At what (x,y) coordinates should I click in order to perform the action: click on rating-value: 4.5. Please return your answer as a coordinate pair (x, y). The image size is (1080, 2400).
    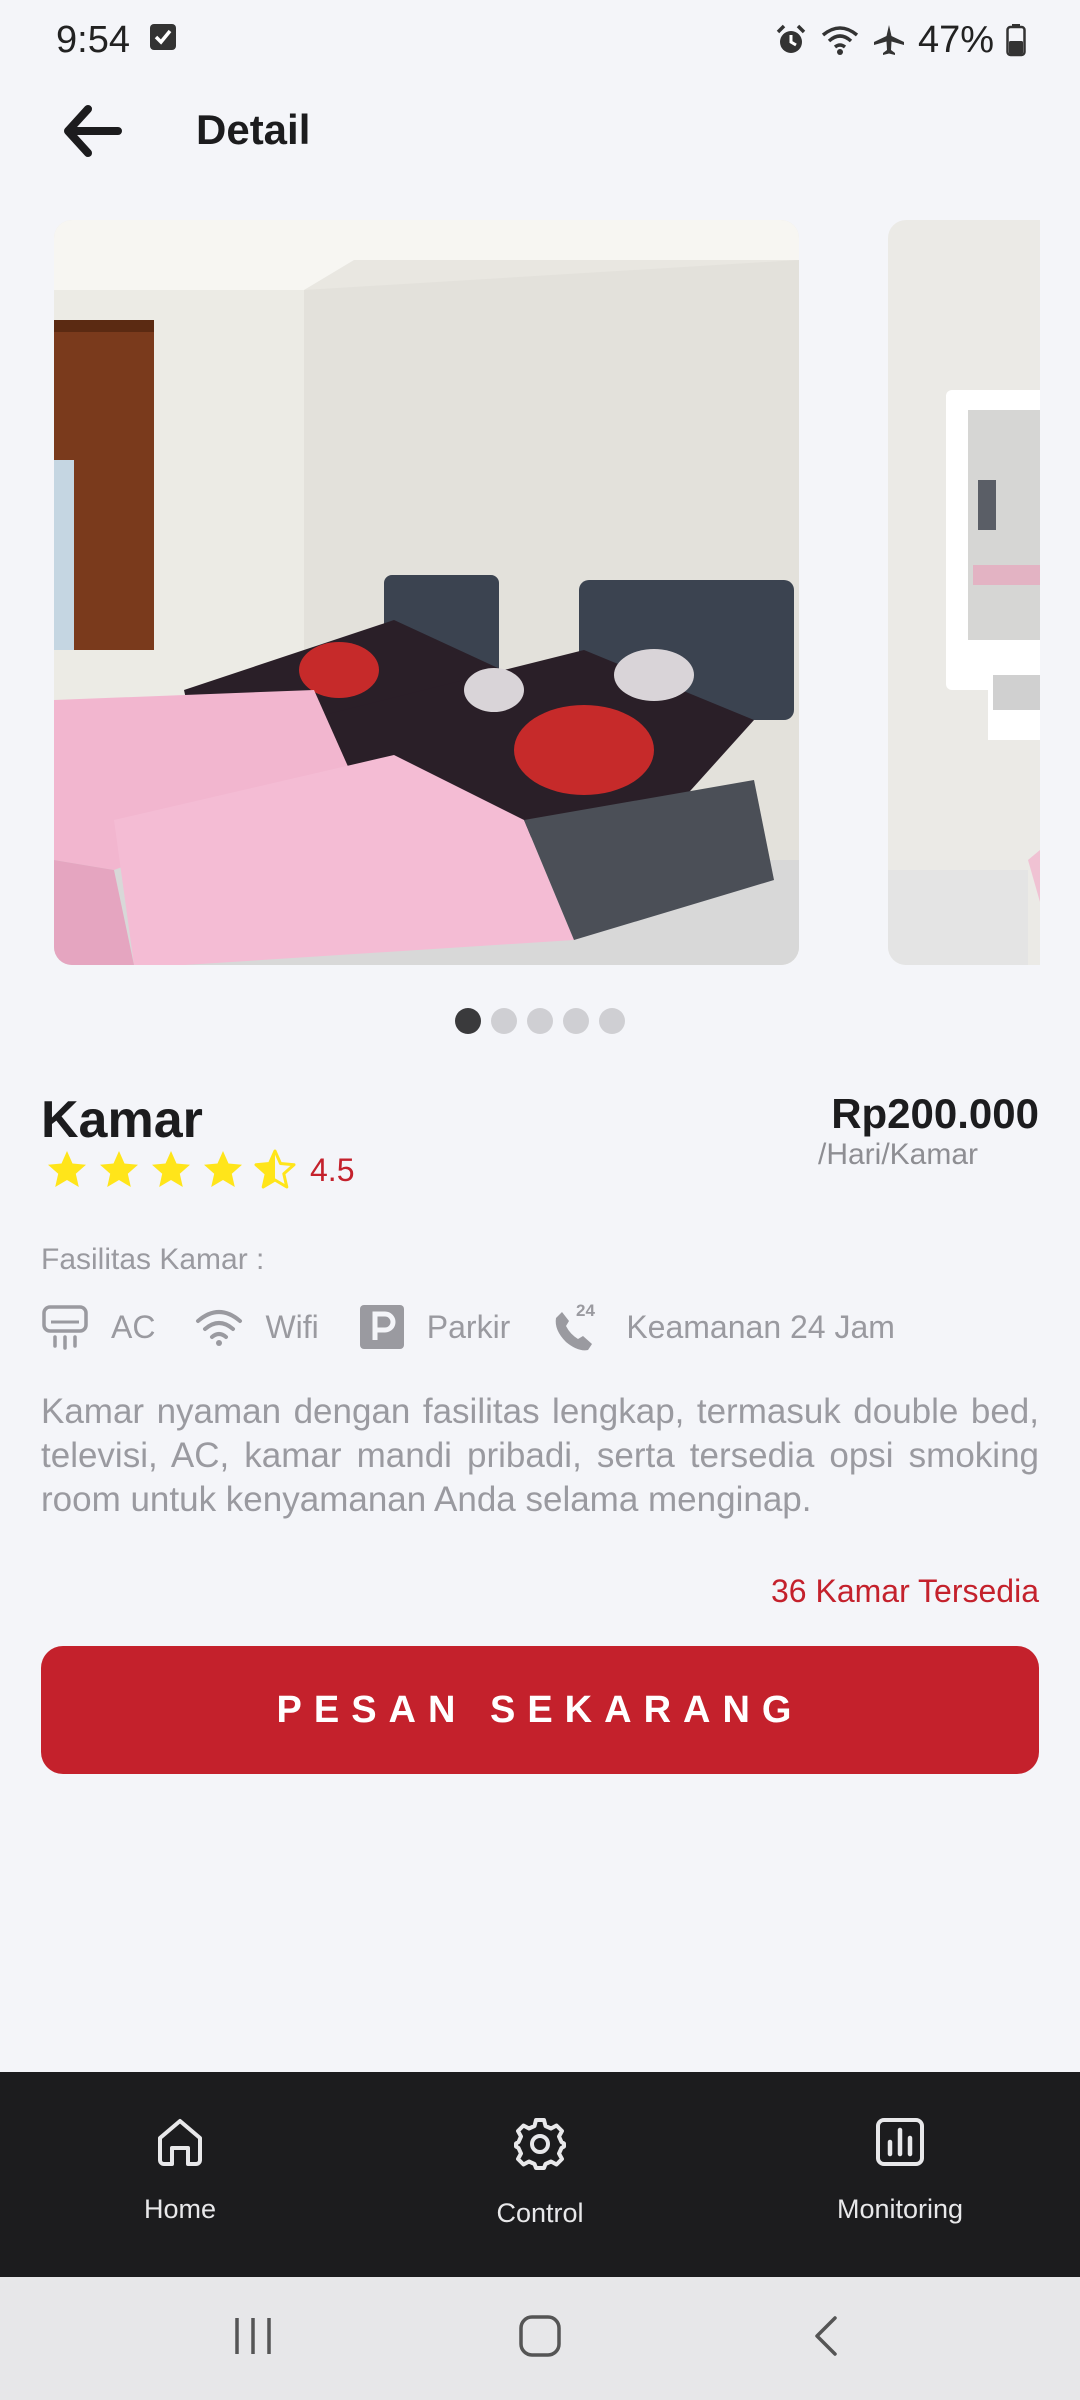
    Looking at the image, I should click on (332, 1169).